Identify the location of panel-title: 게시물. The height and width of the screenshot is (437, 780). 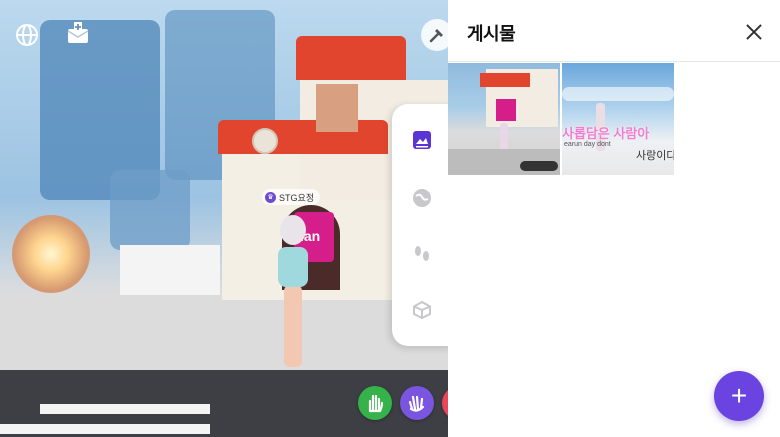
(491, 34).